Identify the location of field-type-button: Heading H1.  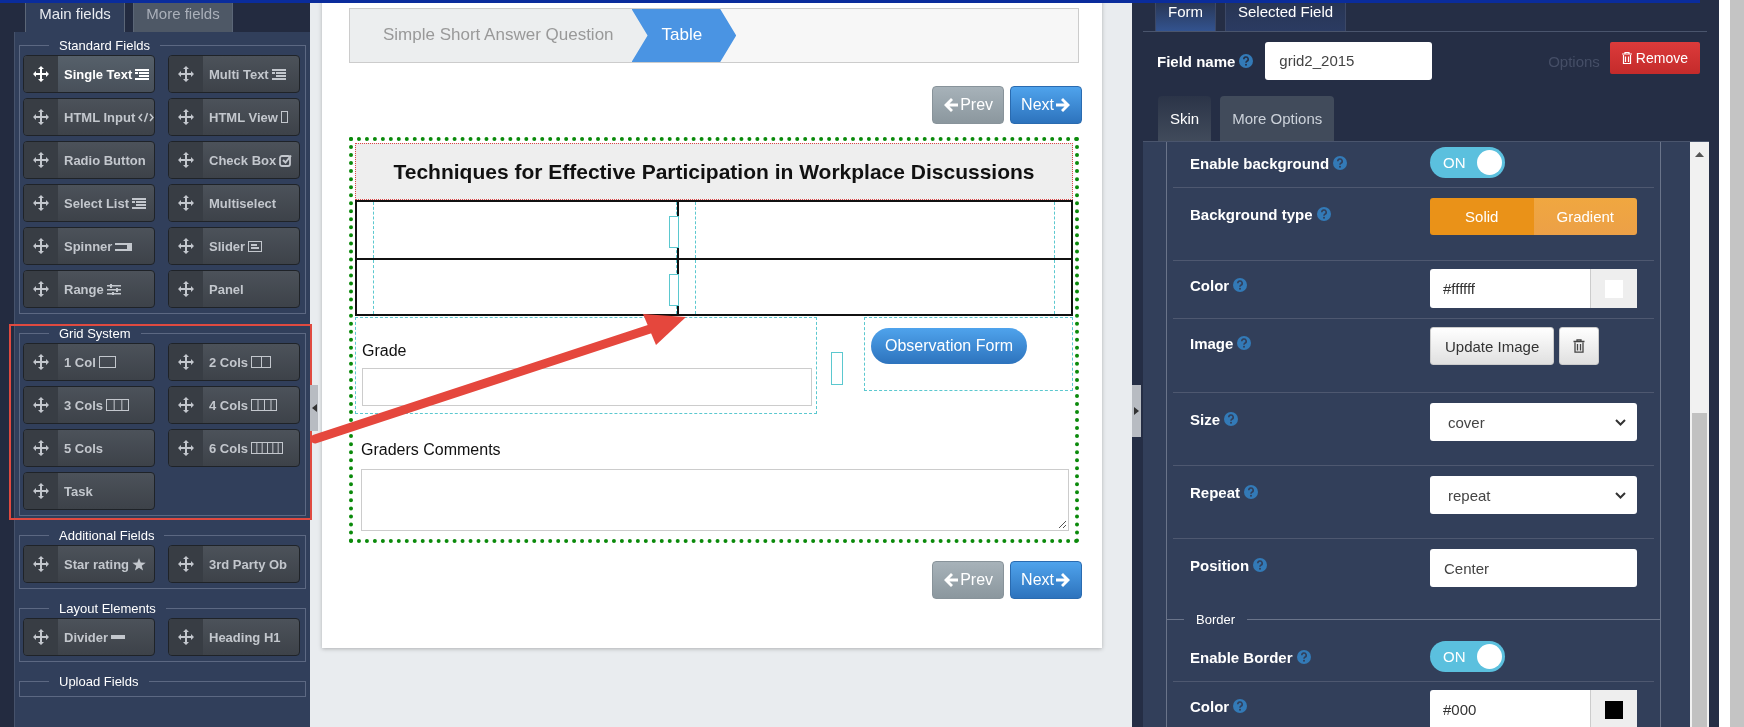
(234, 637).